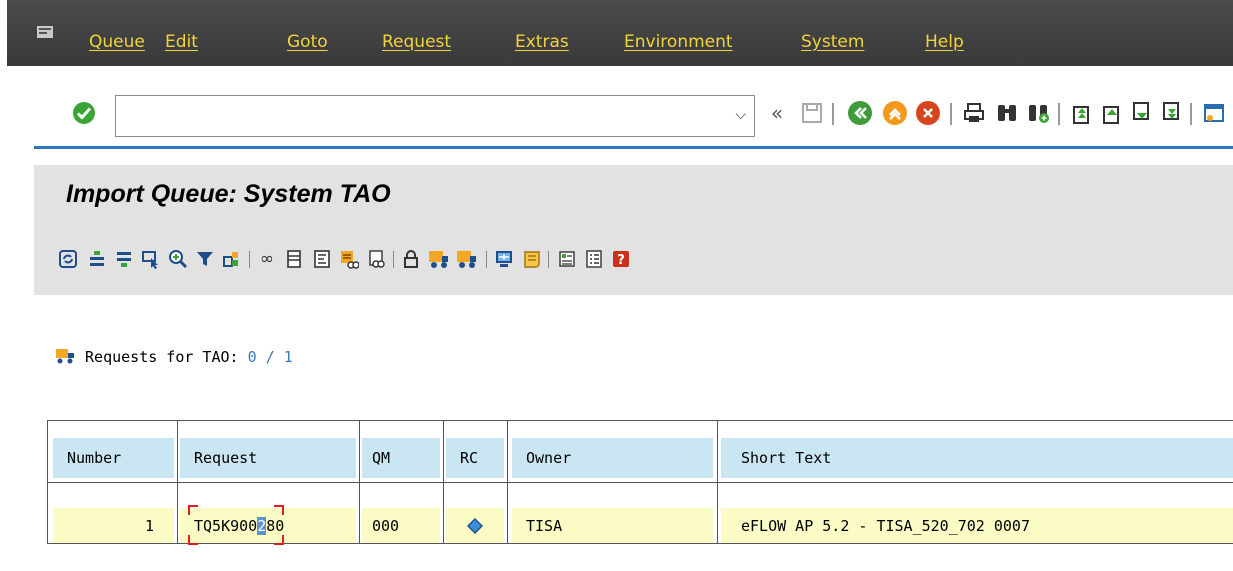 The image size is (1233, 571). What do you see at coordinates (45, 32) in the screenshot?
I see `system-menu-icon` at bounding box center [45, 32].